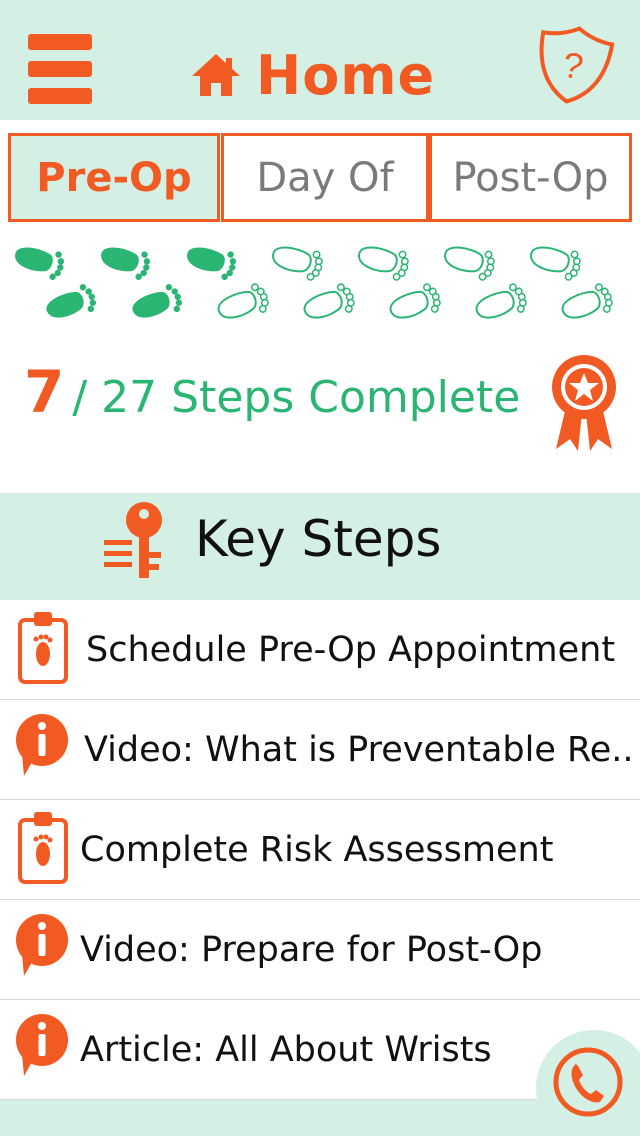 This screenshot has height=1136, width=640. I want to click on list-item-label: Video: Prepare for Post-Op, so click(311, 950).